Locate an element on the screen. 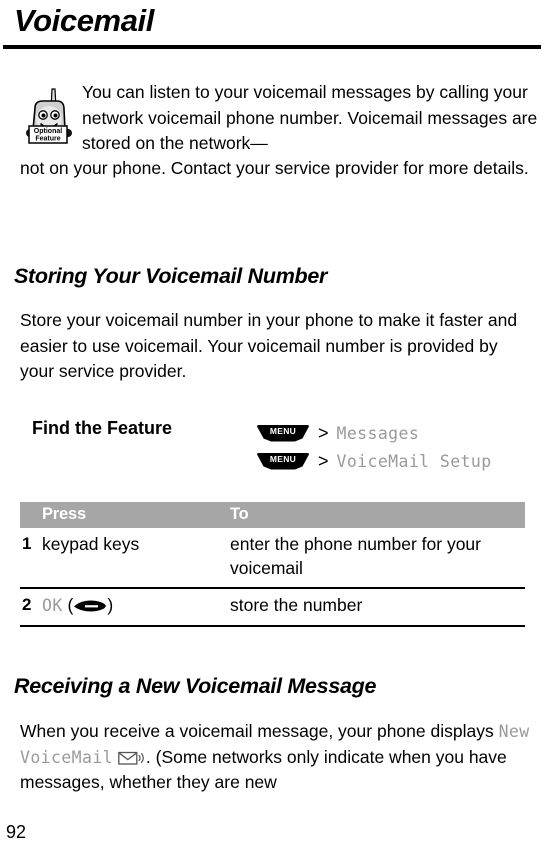 This screenshot has width=544, height=853. svg-text: Feature is located at coordinates (47, 138).